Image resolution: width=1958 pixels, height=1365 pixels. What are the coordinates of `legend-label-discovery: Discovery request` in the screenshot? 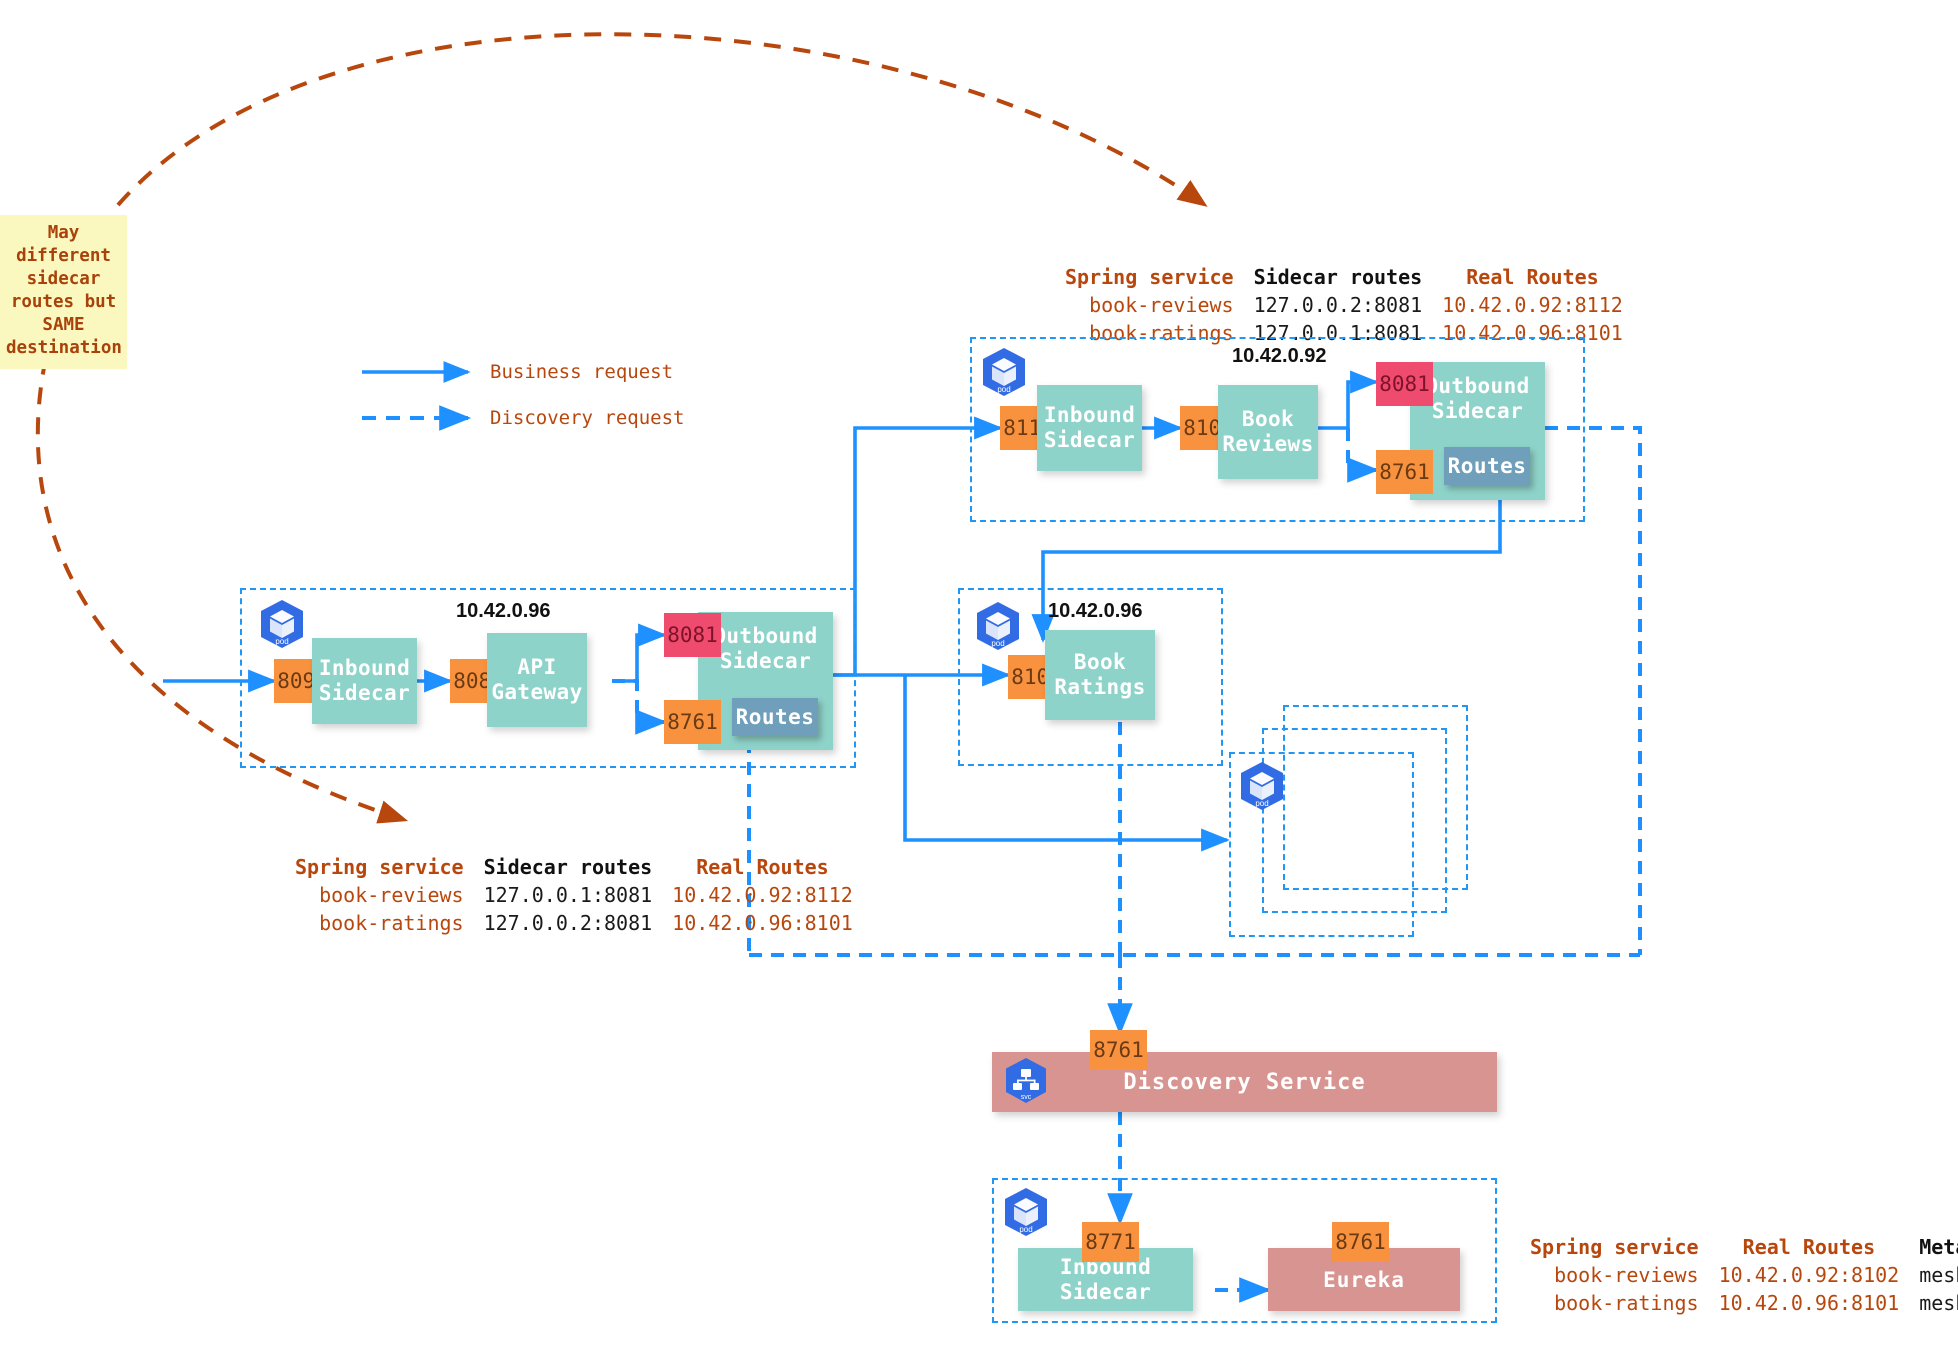 It's located at (587, 418).